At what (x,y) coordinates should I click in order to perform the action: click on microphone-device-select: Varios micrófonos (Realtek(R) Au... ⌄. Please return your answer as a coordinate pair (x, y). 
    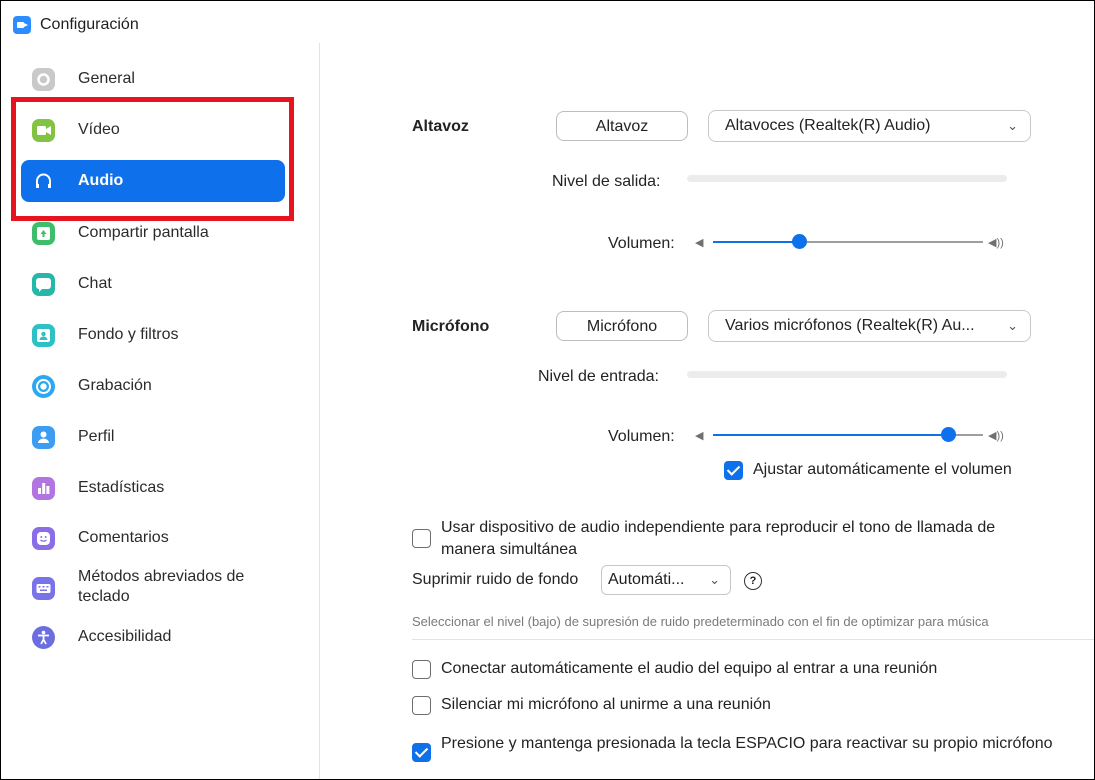
    Looking at the image, I should click on (869, 326).